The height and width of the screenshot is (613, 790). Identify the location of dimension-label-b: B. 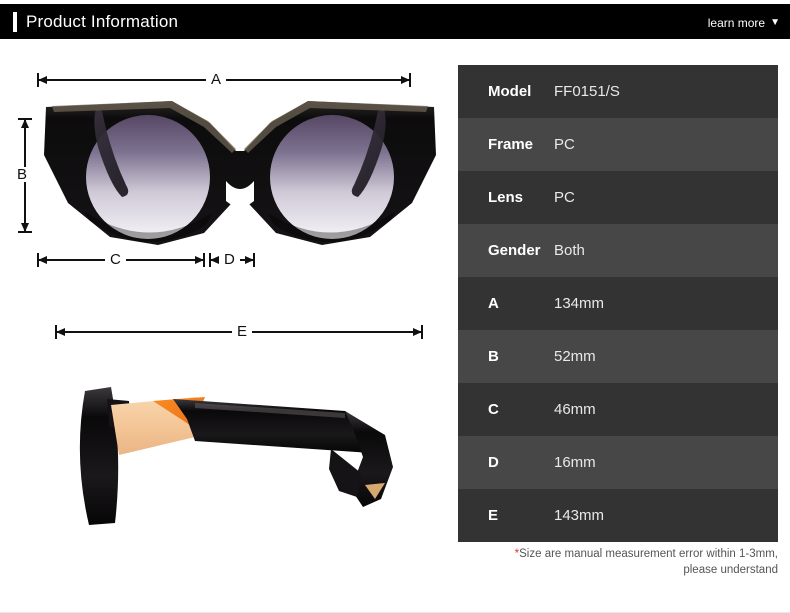
(22, 174).